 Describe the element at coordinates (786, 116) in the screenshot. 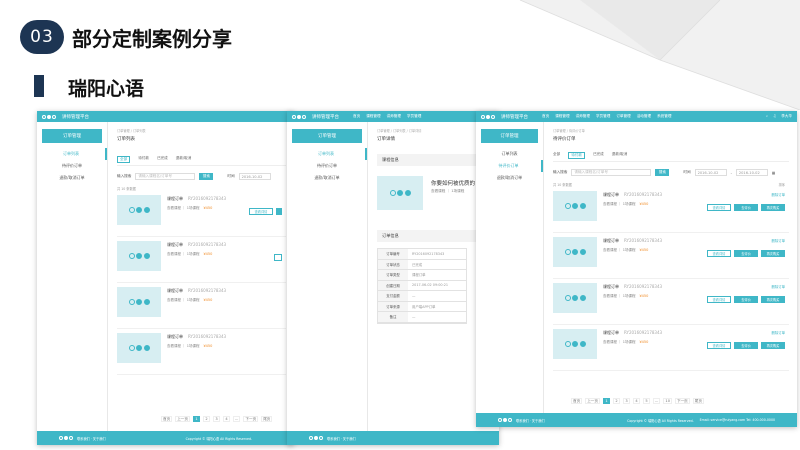

I see `user-name: 李大华` at that location.